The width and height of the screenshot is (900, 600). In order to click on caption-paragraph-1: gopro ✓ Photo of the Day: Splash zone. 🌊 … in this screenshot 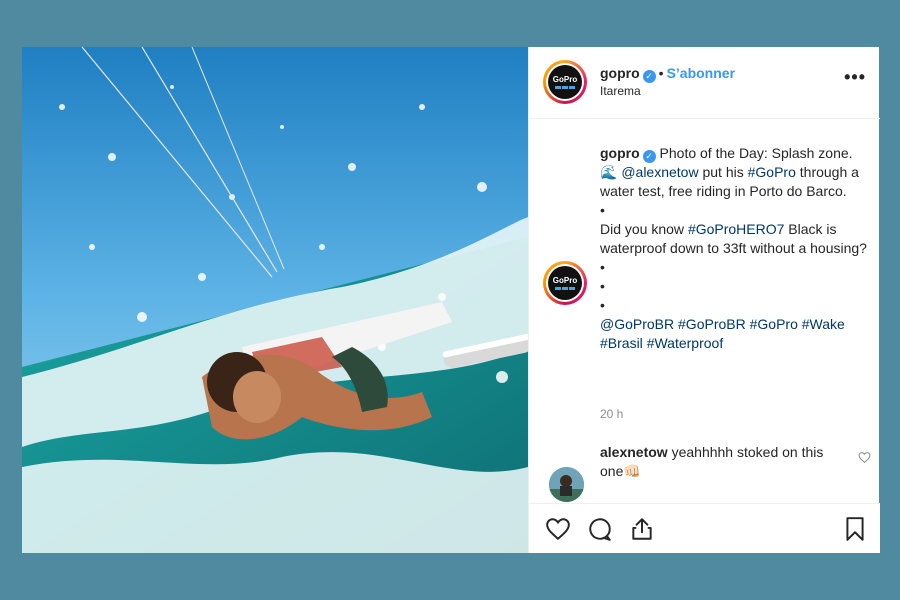, I will do `click(735, 172)`.